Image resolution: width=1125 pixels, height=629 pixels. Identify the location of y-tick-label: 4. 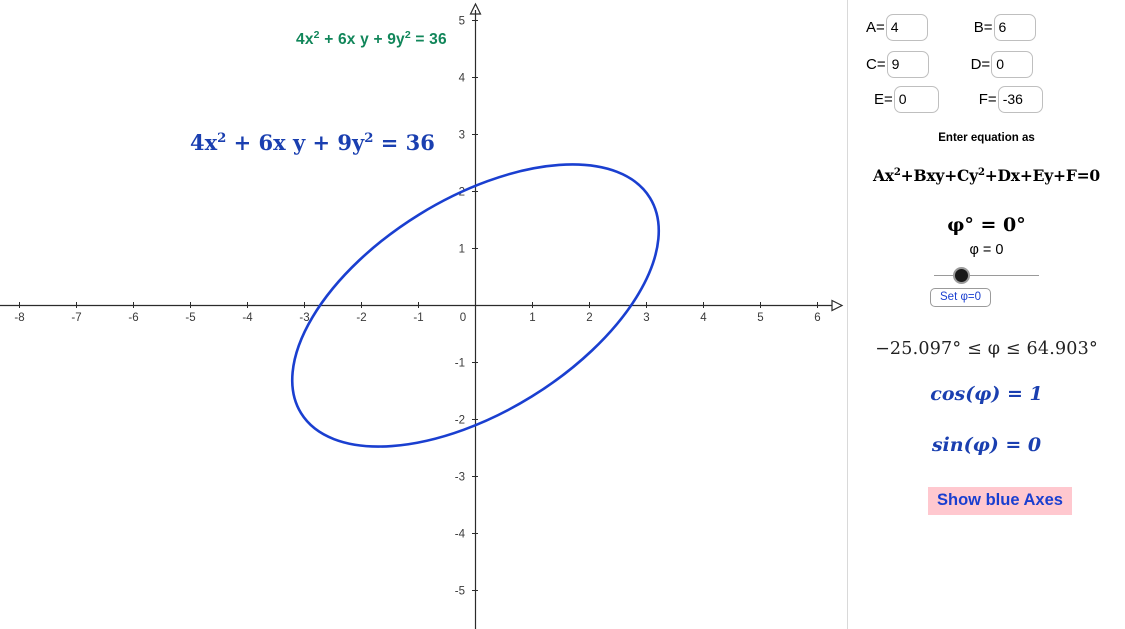
(462, 79).